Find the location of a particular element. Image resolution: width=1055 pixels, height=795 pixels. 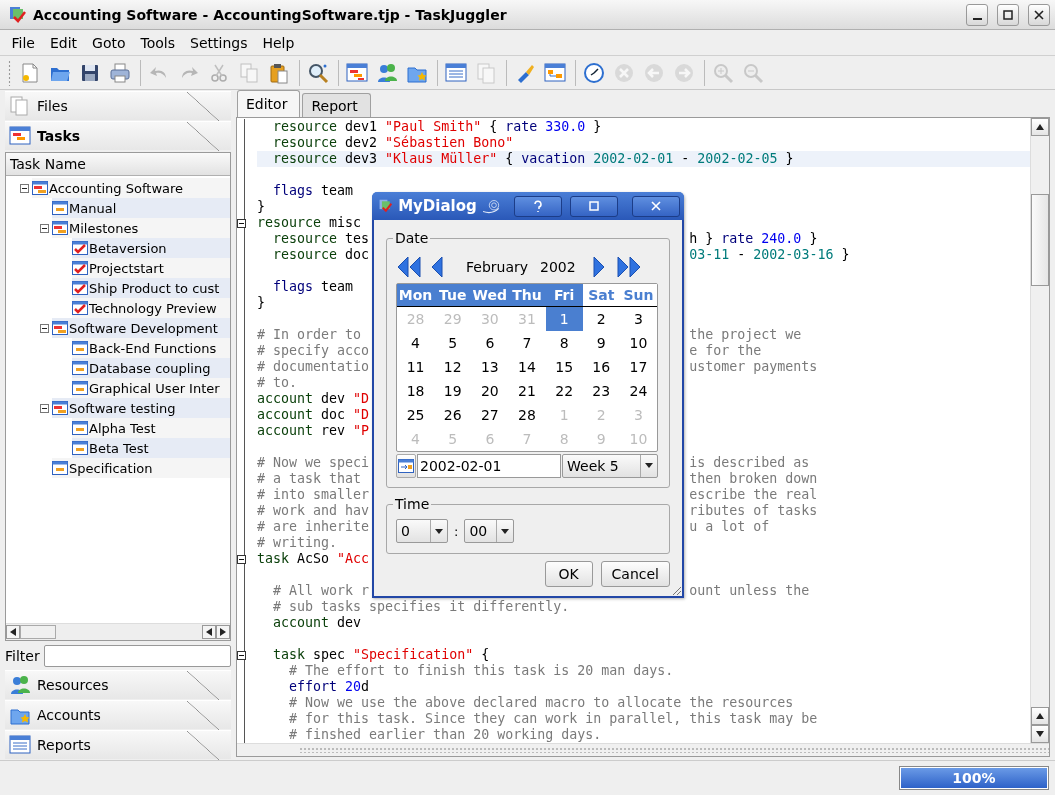

code-line: account dev is located at coordinates (317, 623).